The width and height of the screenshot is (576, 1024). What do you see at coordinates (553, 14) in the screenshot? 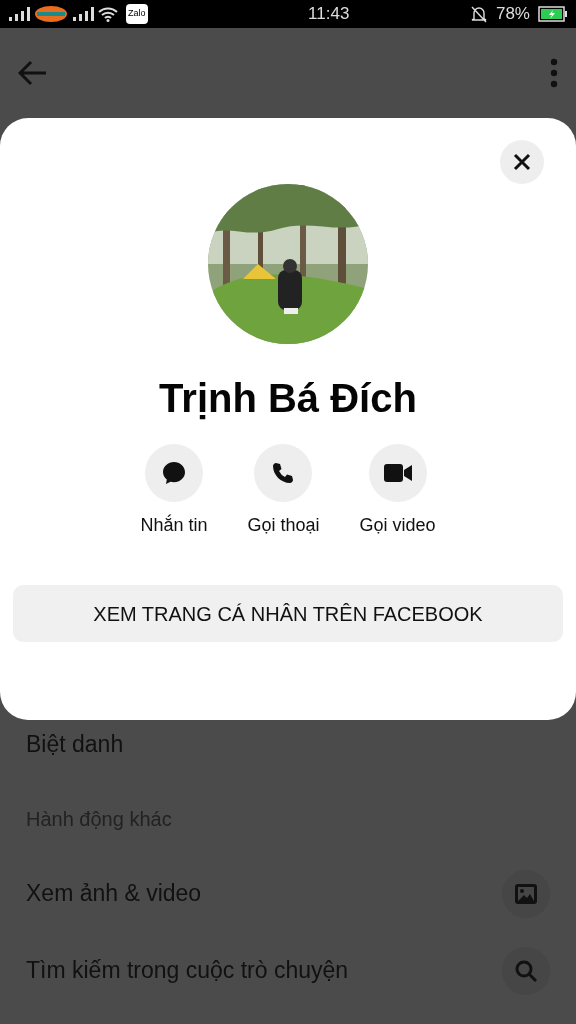
I see `battery-icon` at bounding box center [553, 14].